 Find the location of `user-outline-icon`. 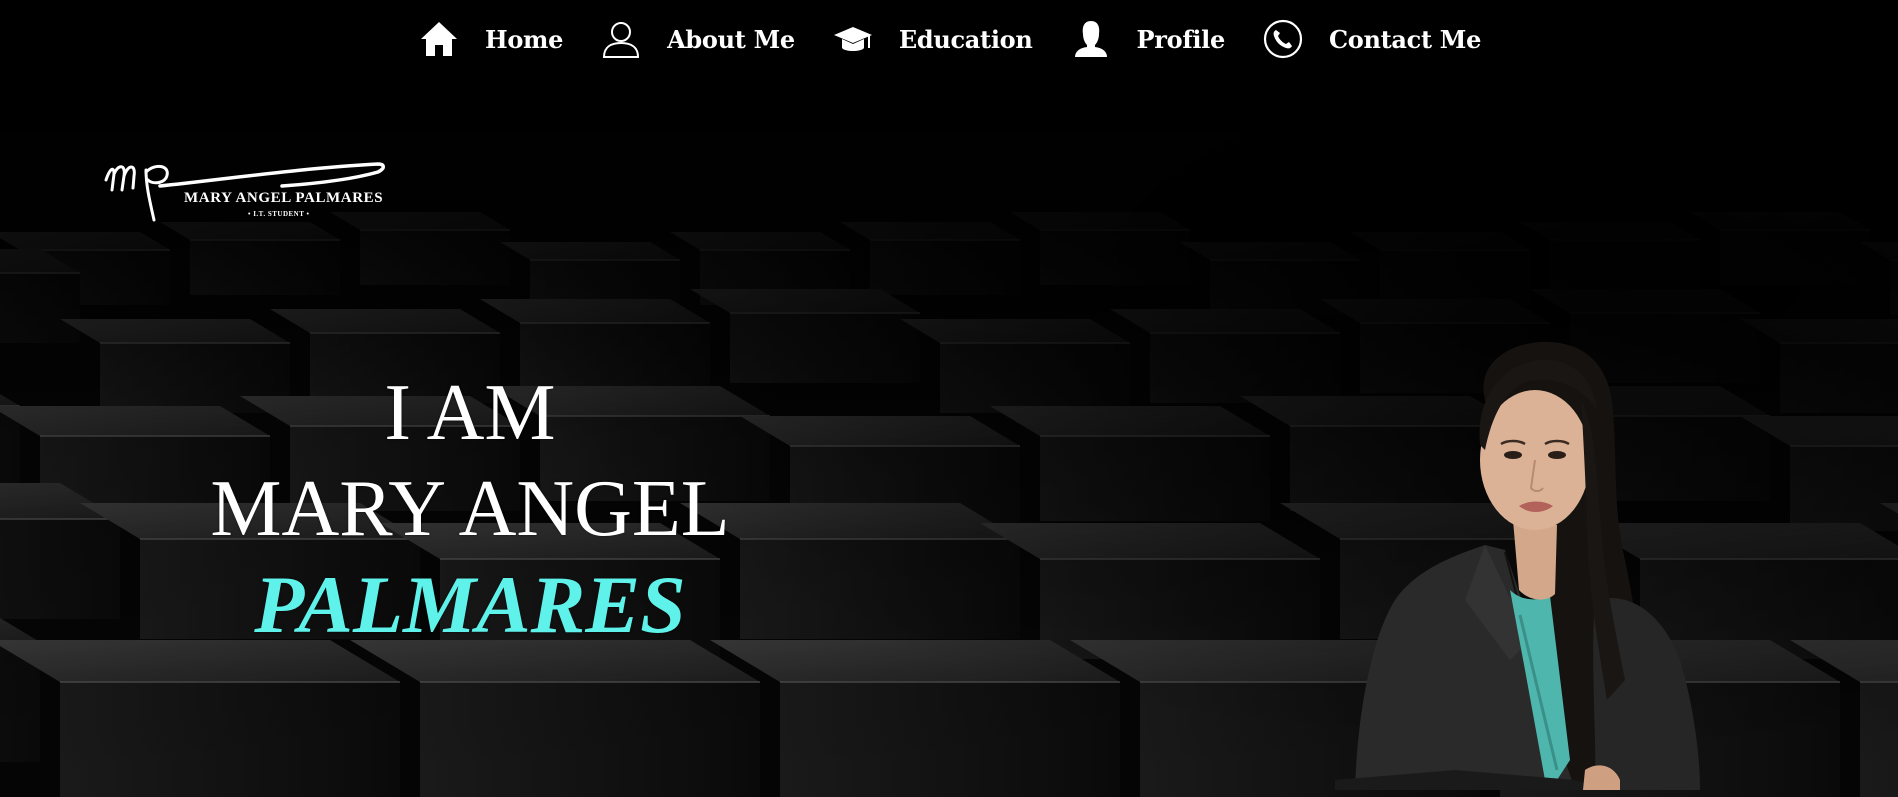

user-outline-icon is located at coordinates (621, 39).